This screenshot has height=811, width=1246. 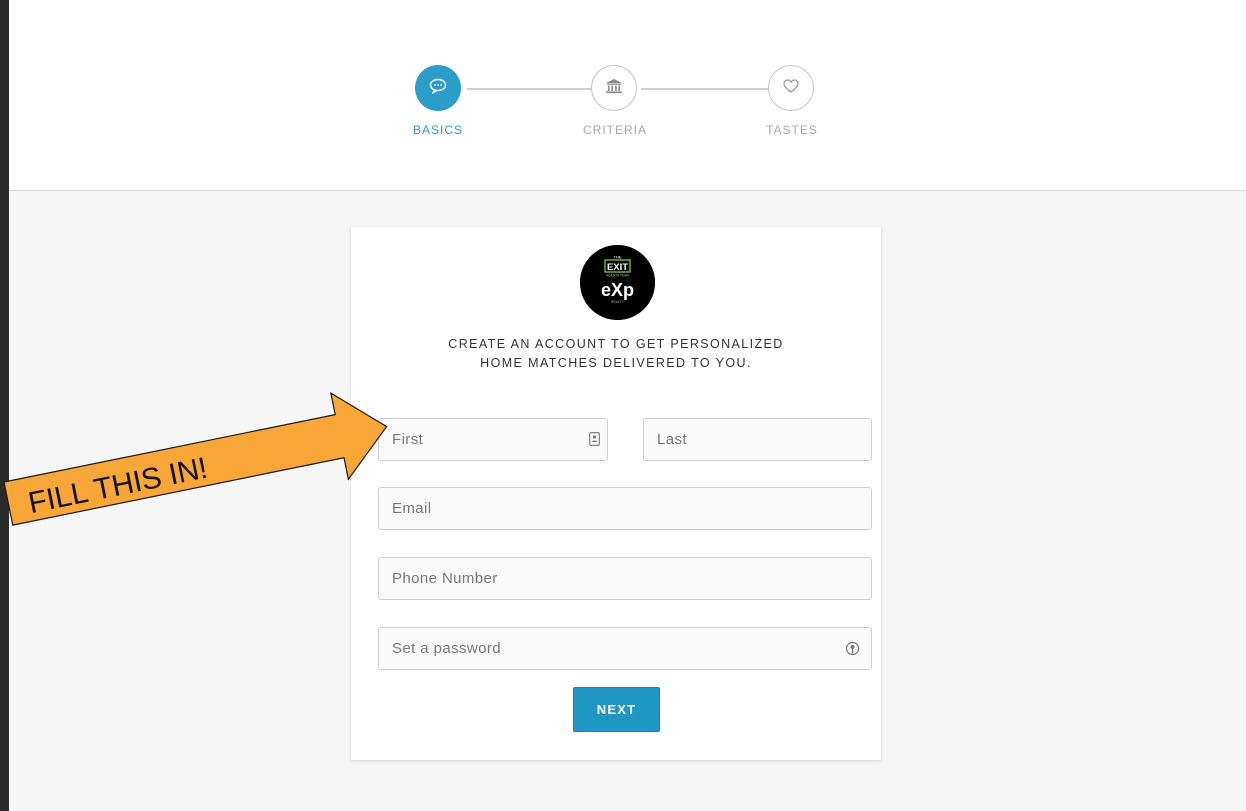 I want to click on heart-icon, so click(x=791, y=88).